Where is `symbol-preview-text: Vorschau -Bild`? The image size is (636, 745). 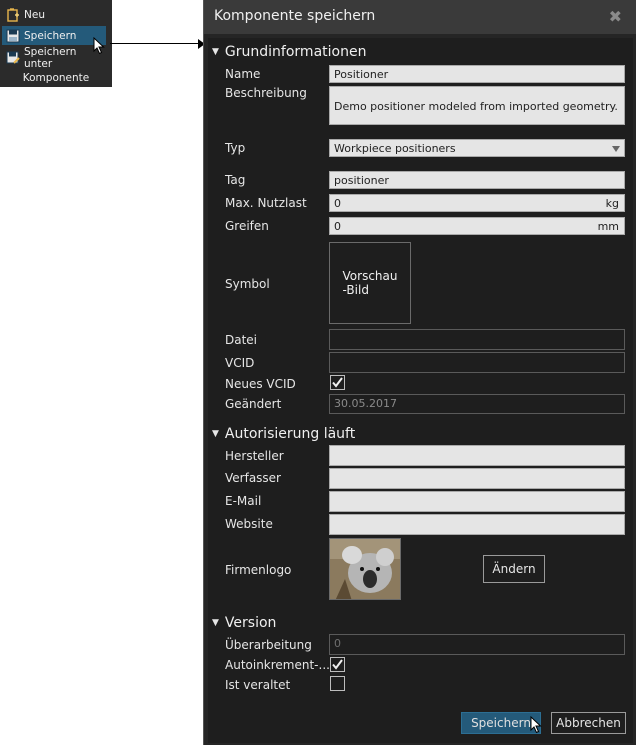
symbol-preview-text: Vorschau -Bild is located at coordinates (370, 283).